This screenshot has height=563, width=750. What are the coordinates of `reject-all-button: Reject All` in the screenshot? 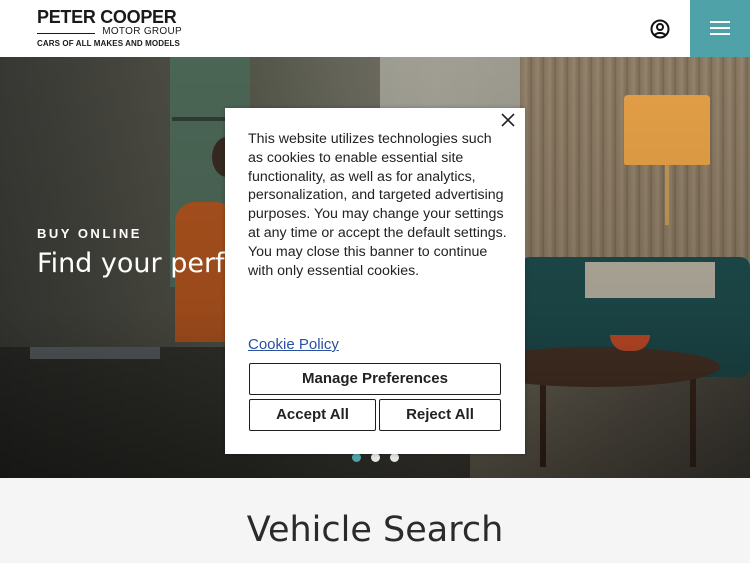 It's located at (440, 415).